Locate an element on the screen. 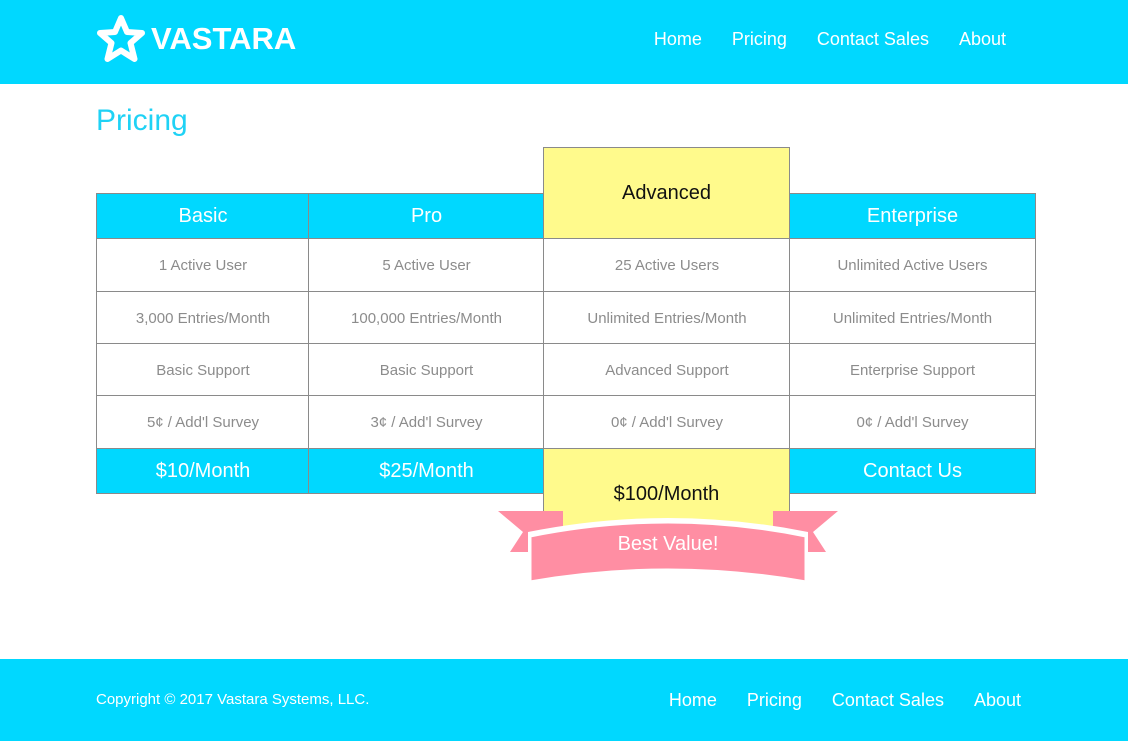 This screenshot has height=741, width=1128. feature-cell: 5 Active User is located at coordinates (426, 265).